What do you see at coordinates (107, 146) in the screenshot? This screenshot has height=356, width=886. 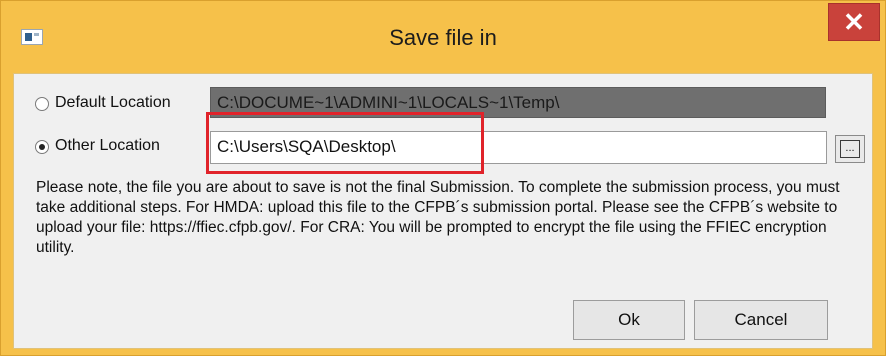 I see `other-location-label: Other Location` at bounding box center [107, 146].